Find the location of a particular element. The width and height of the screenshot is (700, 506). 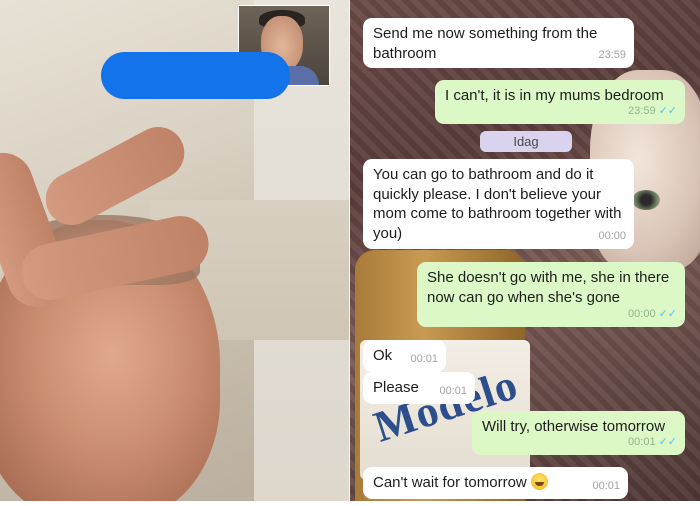

date-separator: Idag is located at coordinates (526, 141).